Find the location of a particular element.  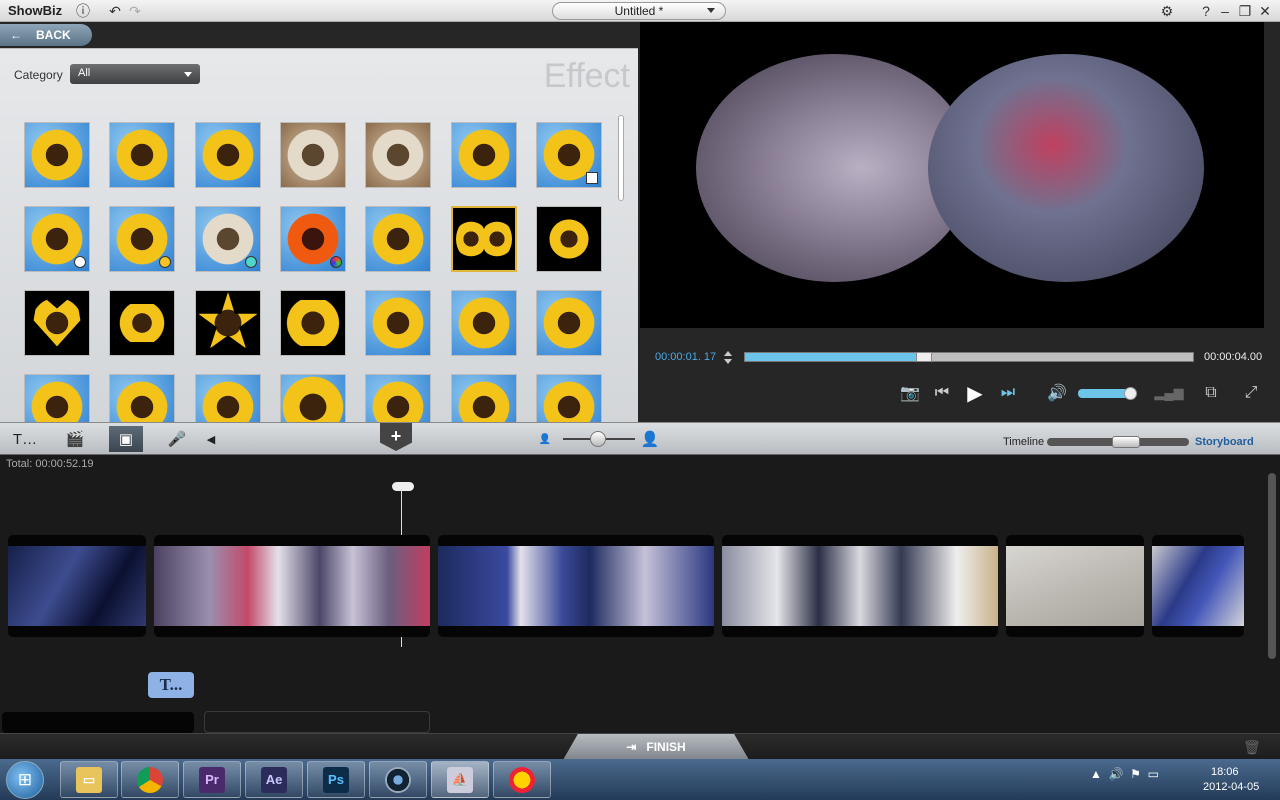

timeline-label: Timeline is located at coordinates (1023, 442).